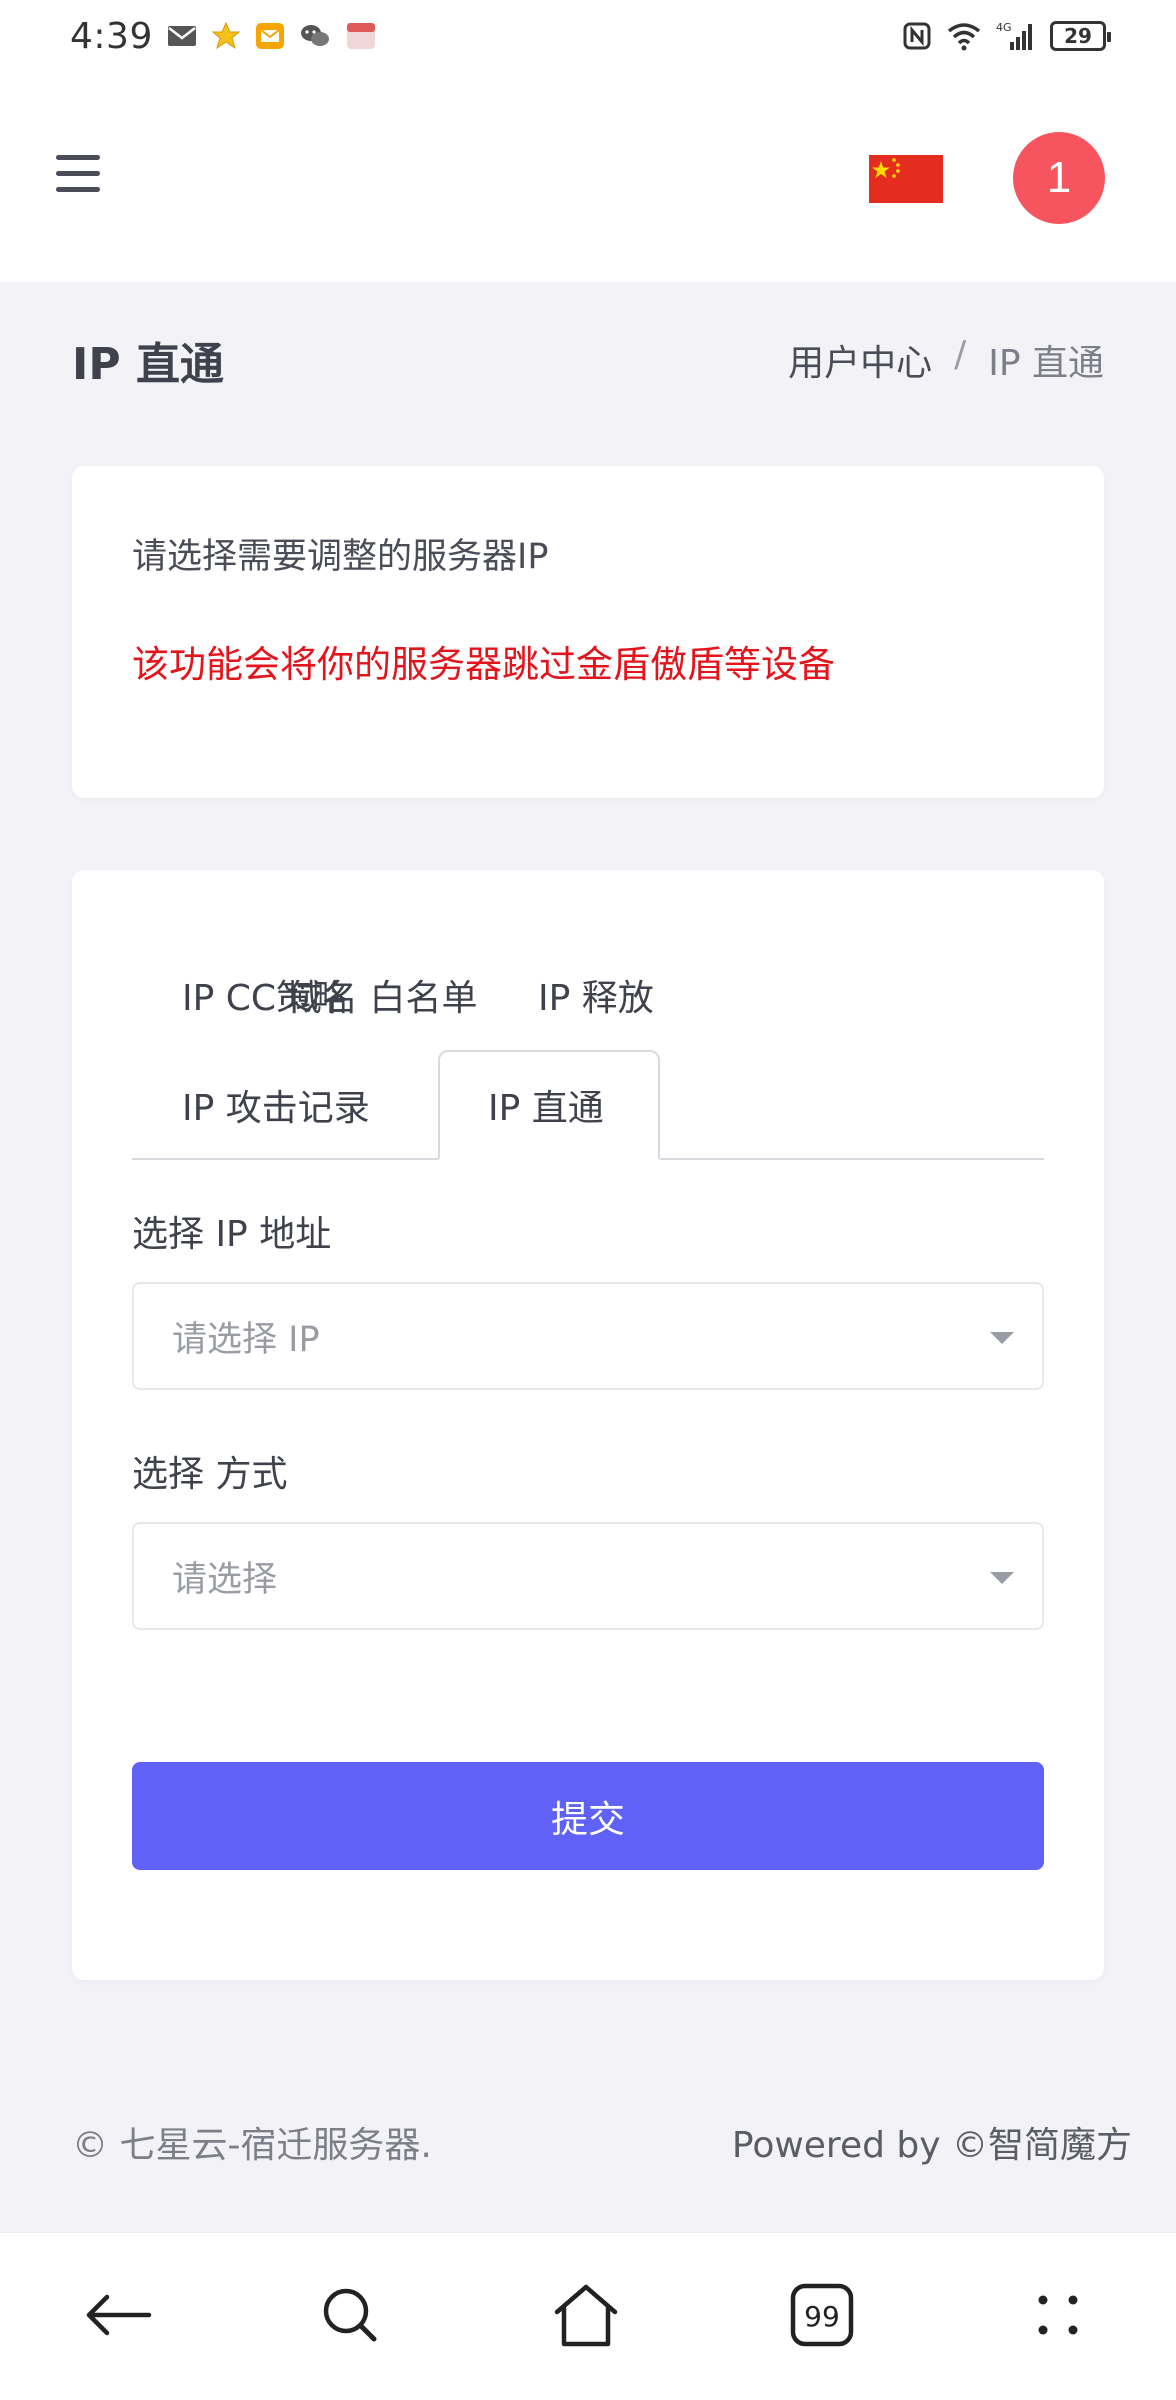 This screenshot has height=2400, width=1176. Describe the element at coordinates (118, 2315) in the screenshot. I see `back-icon` at that location.